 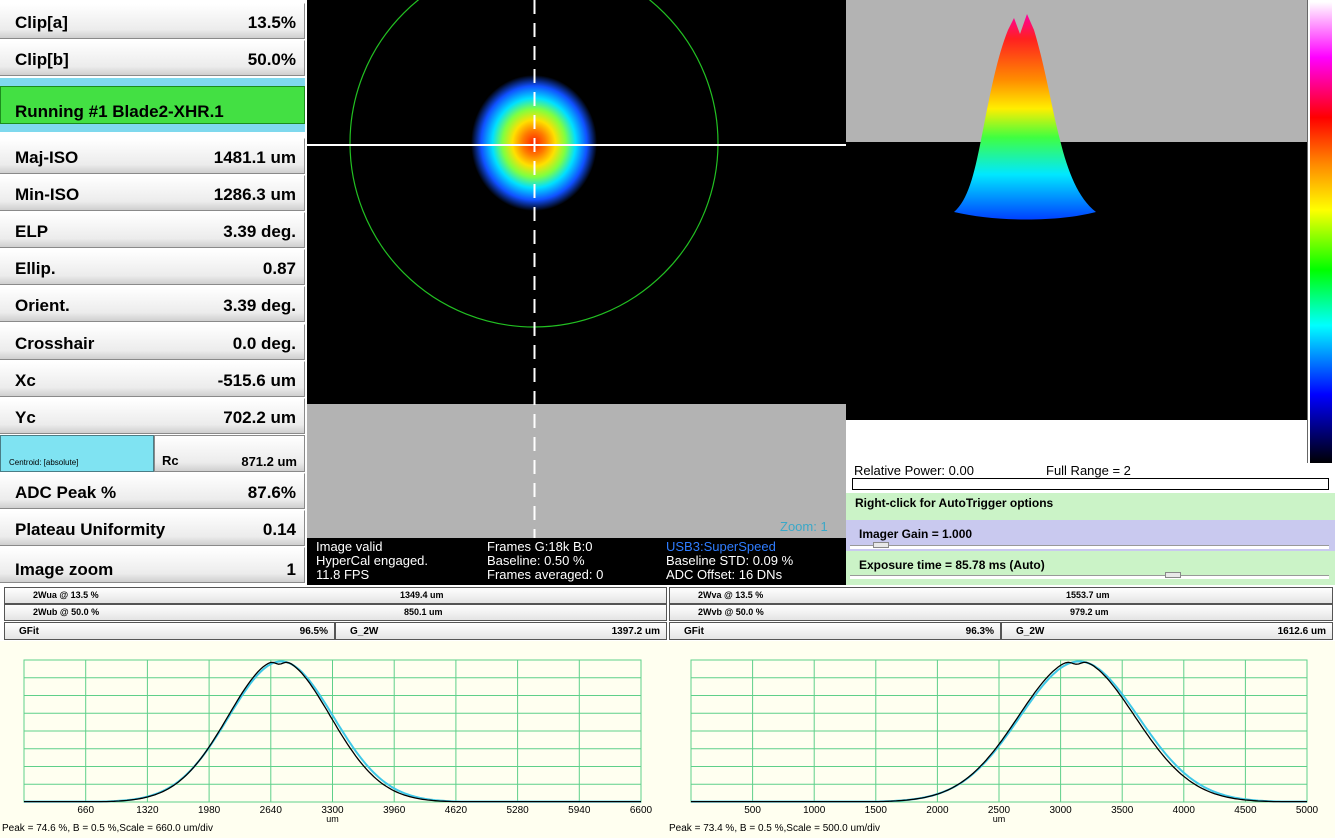 I want to click on gfit-value: 96.3%, so click(x=979, y=631).